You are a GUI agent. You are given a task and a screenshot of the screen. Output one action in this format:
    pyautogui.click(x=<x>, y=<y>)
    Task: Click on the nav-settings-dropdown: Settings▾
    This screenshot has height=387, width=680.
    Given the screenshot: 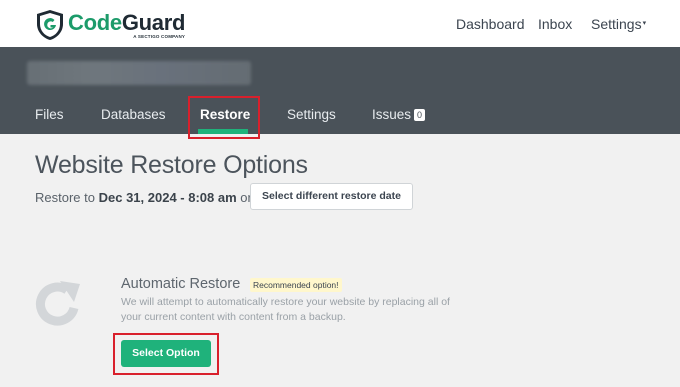 What is the action you would take?
    pyautogui.click(x=618, y=24)
    